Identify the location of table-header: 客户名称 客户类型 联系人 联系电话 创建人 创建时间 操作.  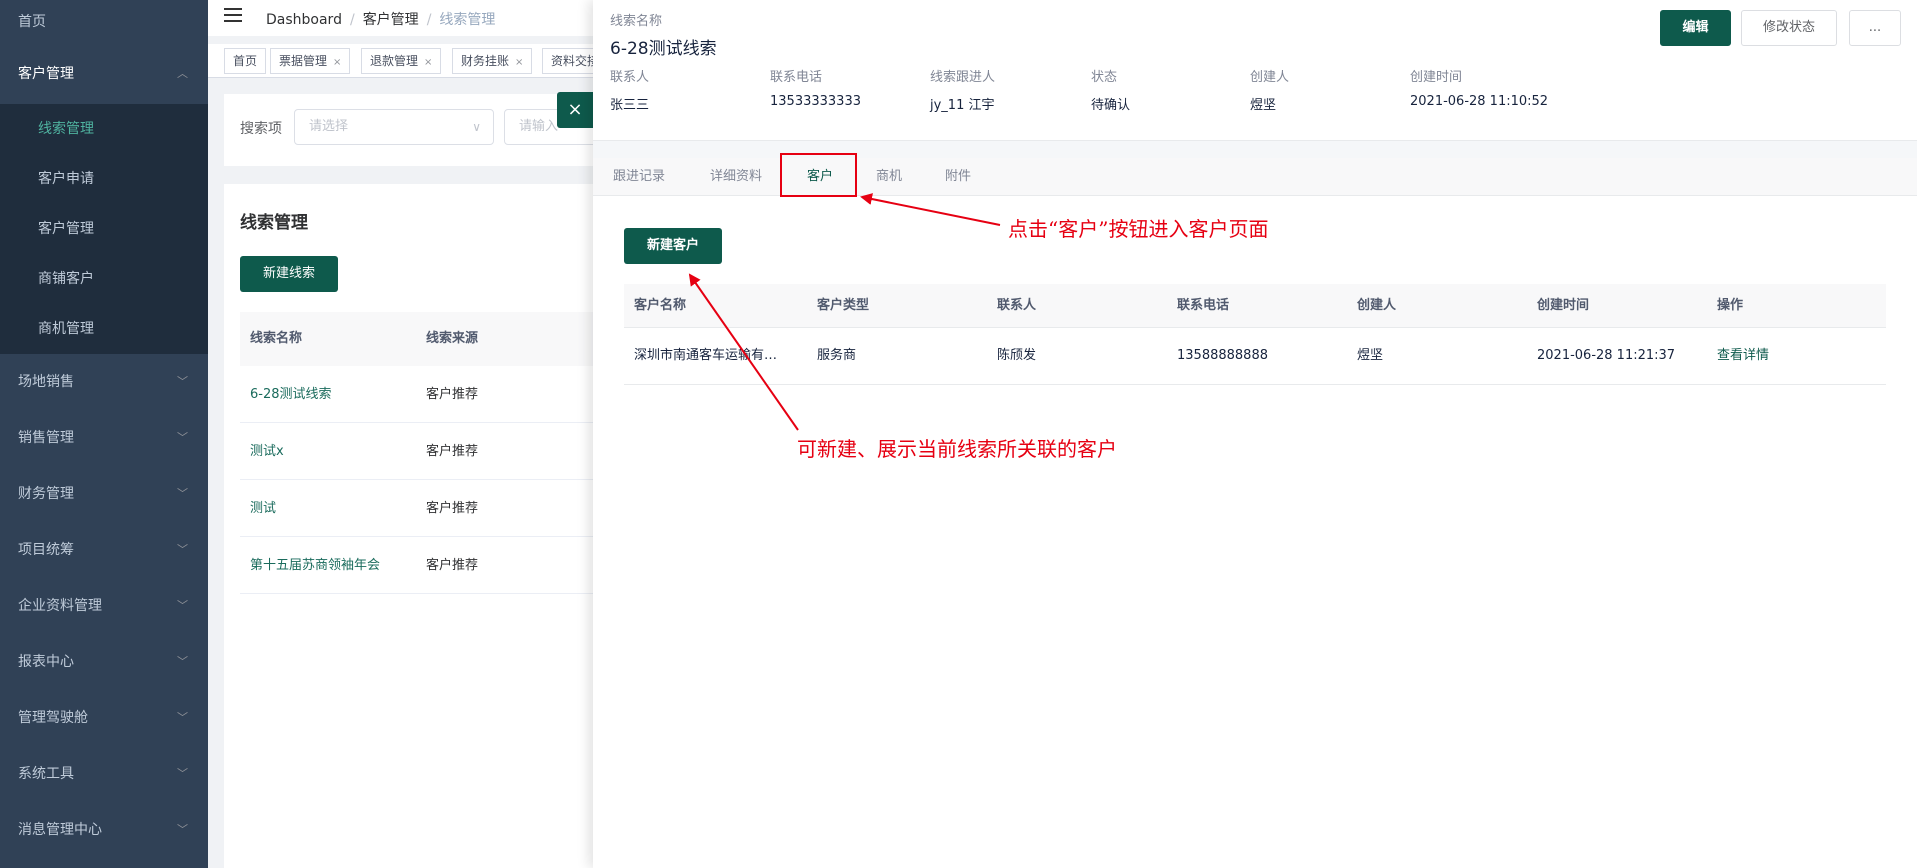
(1255, 306).